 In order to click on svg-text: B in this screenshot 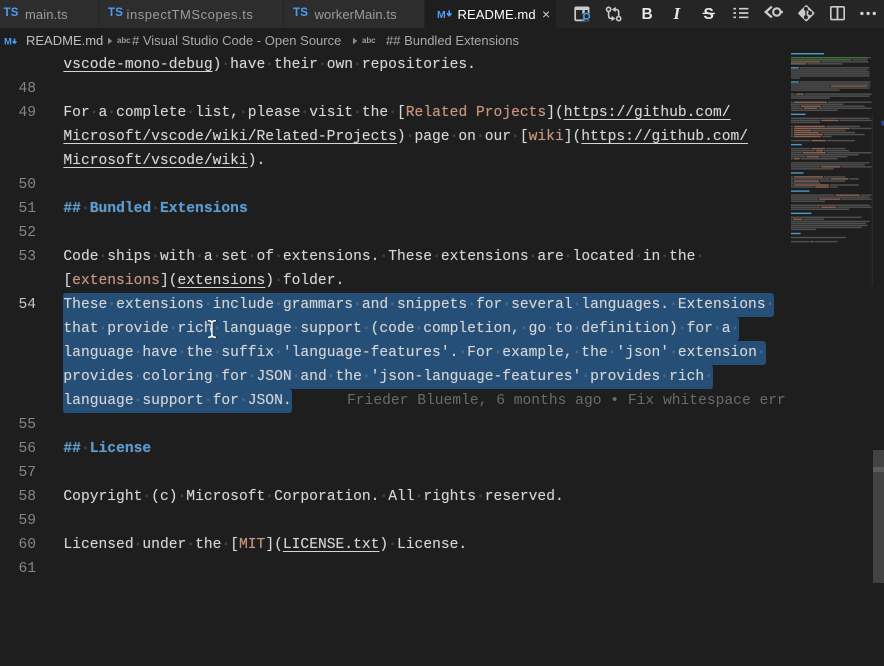, I will do `click(647, 14)`.